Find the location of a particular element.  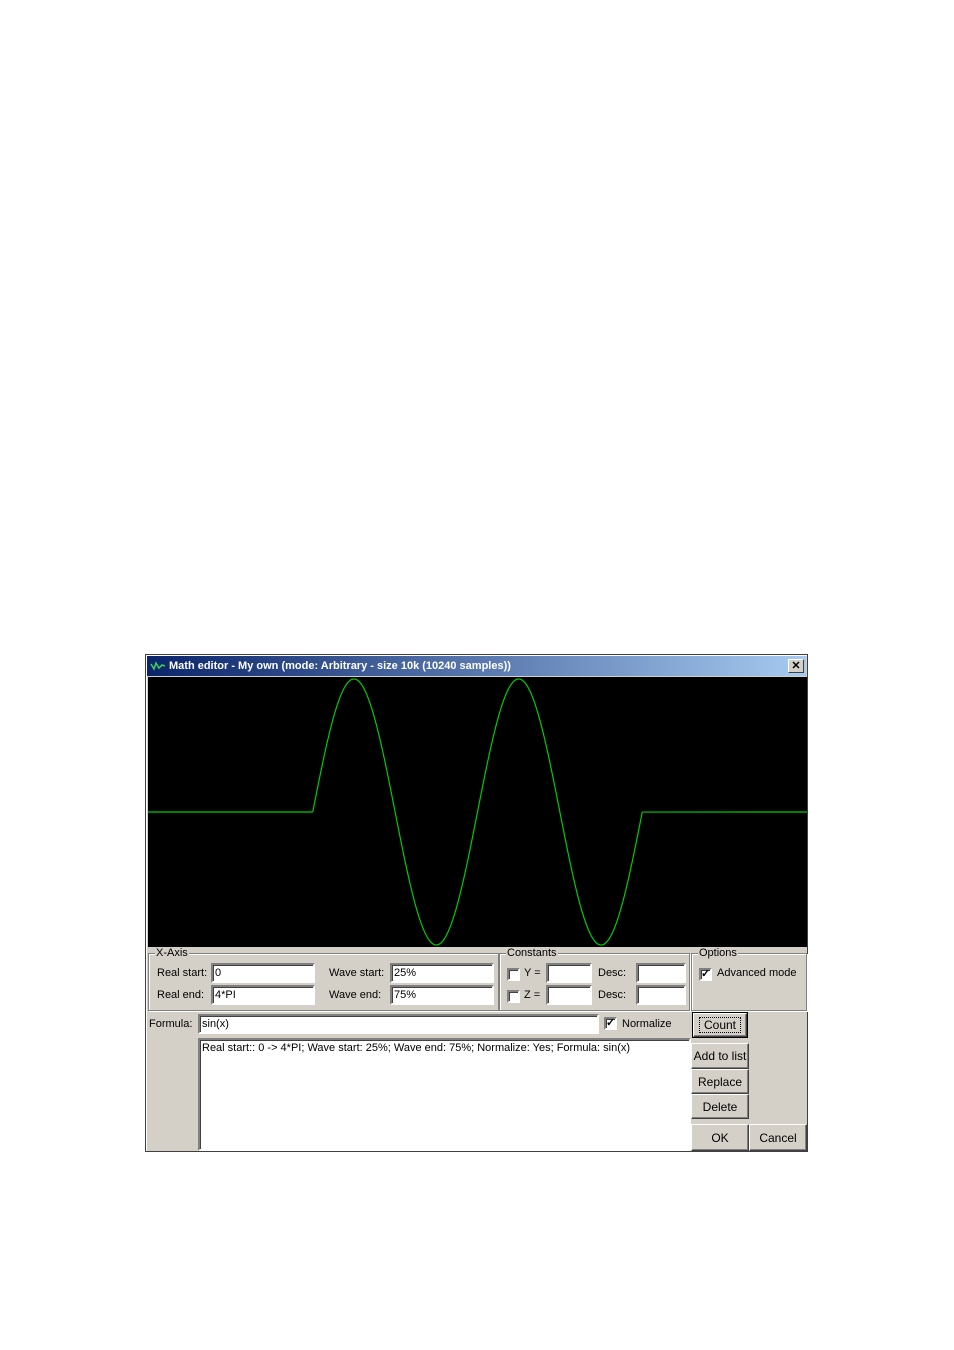

close-icon: ✕ is located at coordinates (796, 665).